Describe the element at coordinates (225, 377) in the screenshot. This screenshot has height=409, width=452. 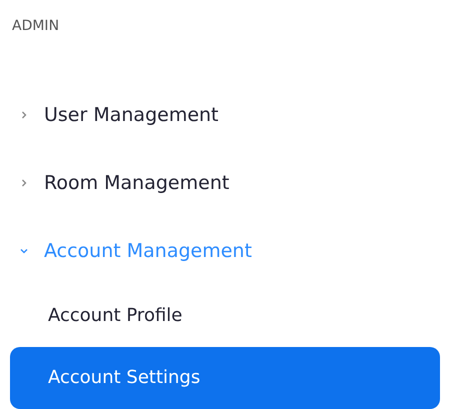
I see `sub-nav-item: Account Settings` at that location.